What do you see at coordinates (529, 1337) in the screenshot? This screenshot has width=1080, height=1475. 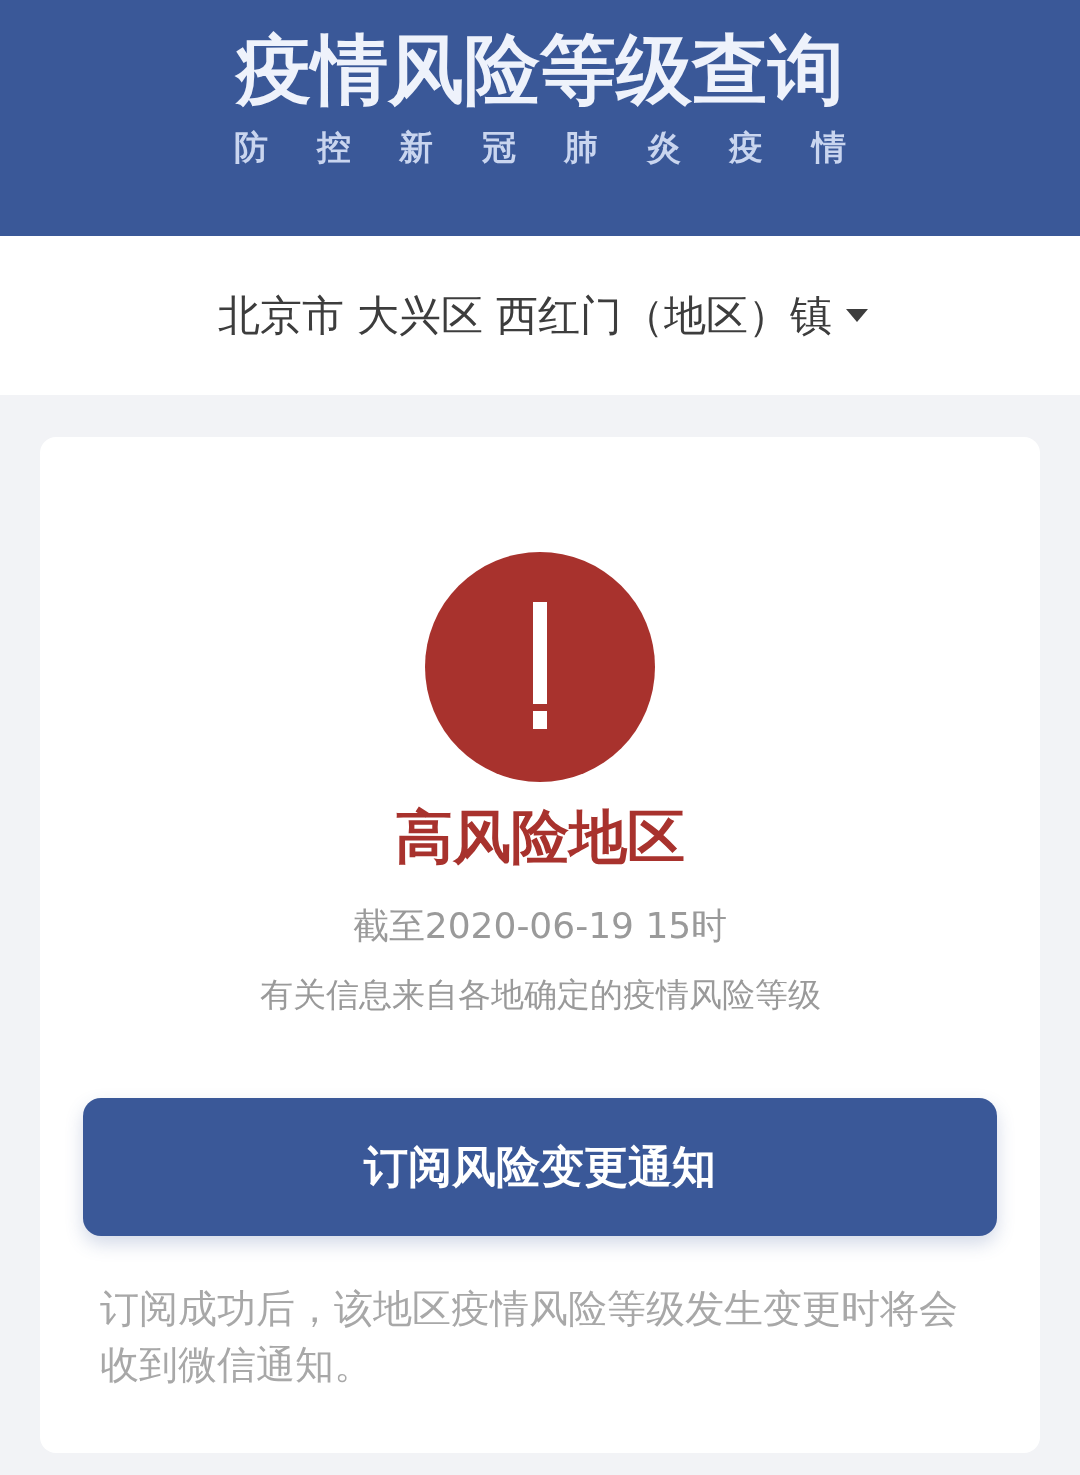 I see `subscription-note: 订阅成功后，该地区疫情风险等级发生变更时将会收到微信通知。` at bounding box center [529, 1337].